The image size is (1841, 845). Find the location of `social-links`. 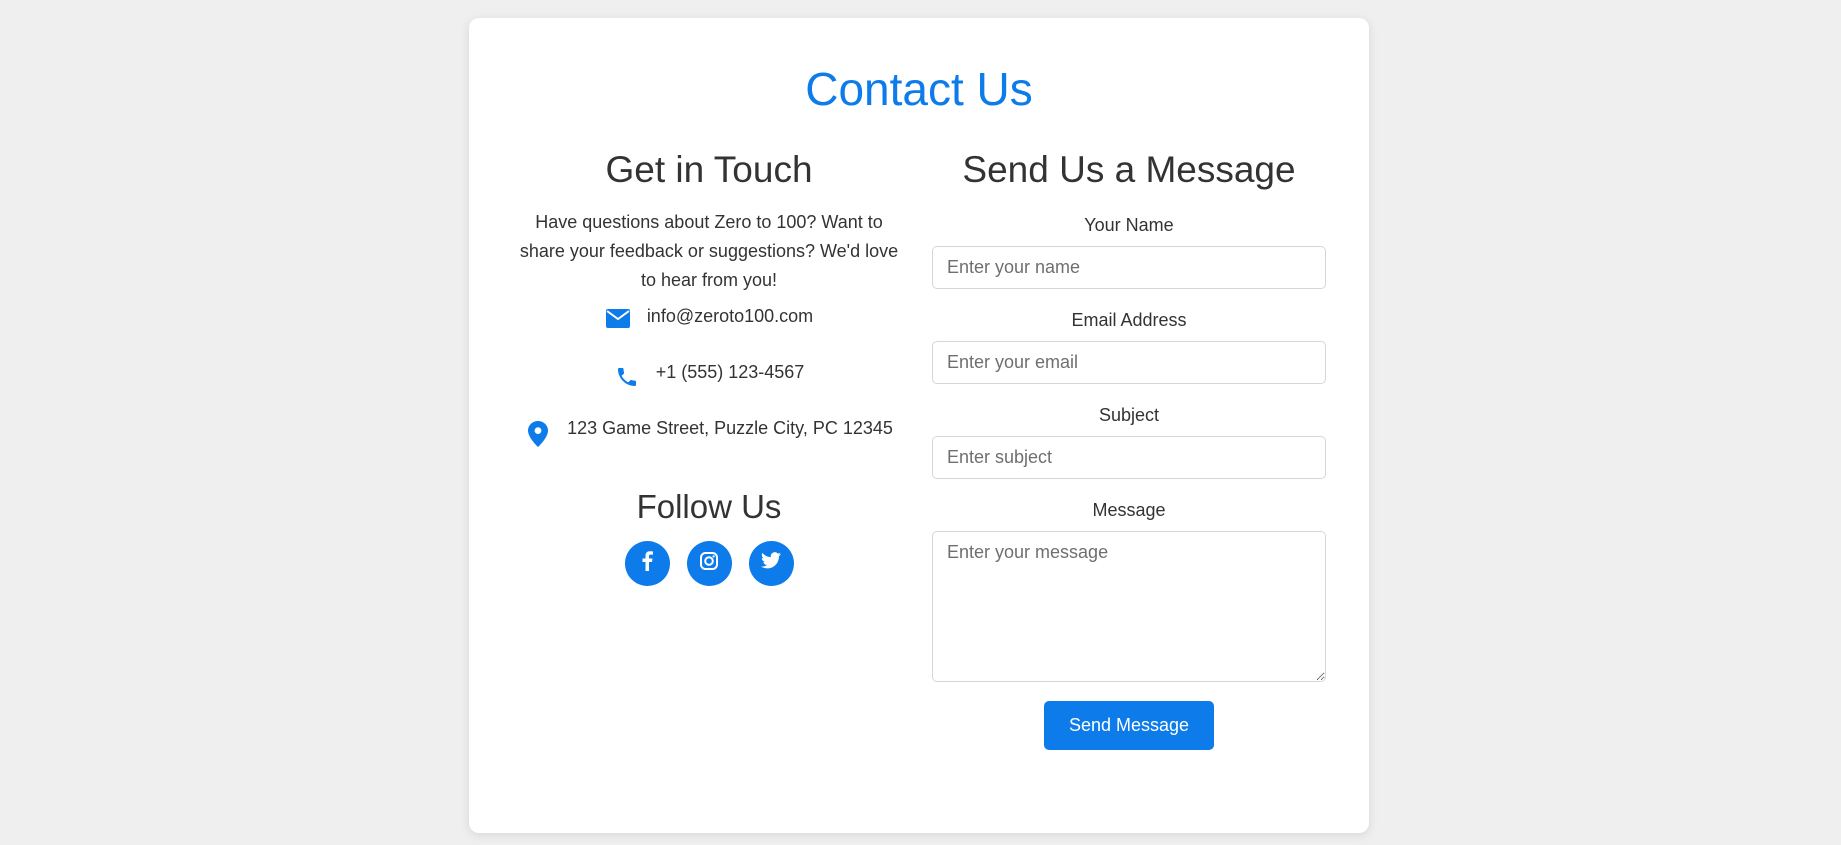

social-links is located at coordinates (709, 563).